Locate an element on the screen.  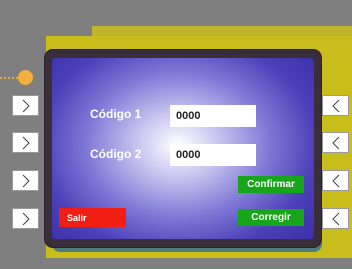
exit-button: Salir is located at coordinates (92, 217).